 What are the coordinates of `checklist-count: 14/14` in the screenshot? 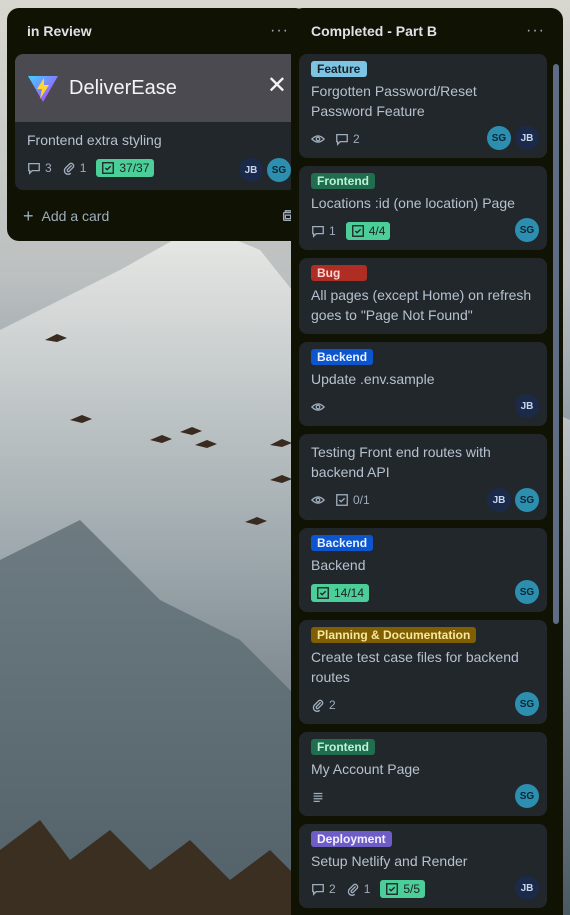 It's located at (349, 593).